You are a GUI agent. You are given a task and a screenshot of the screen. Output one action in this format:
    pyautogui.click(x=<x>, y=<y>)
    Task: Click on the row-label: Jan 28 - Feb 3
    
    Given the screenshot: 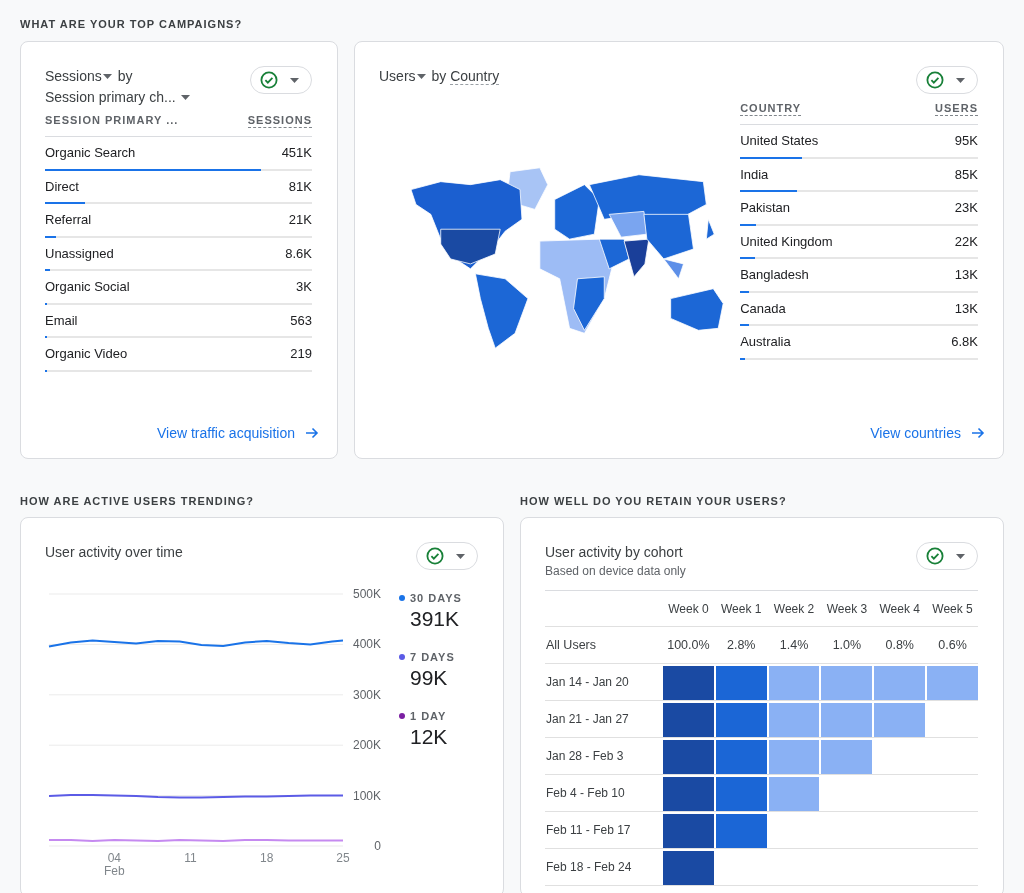 What is the action you would take?
    pyautogui.click(x=585, y=756)
    